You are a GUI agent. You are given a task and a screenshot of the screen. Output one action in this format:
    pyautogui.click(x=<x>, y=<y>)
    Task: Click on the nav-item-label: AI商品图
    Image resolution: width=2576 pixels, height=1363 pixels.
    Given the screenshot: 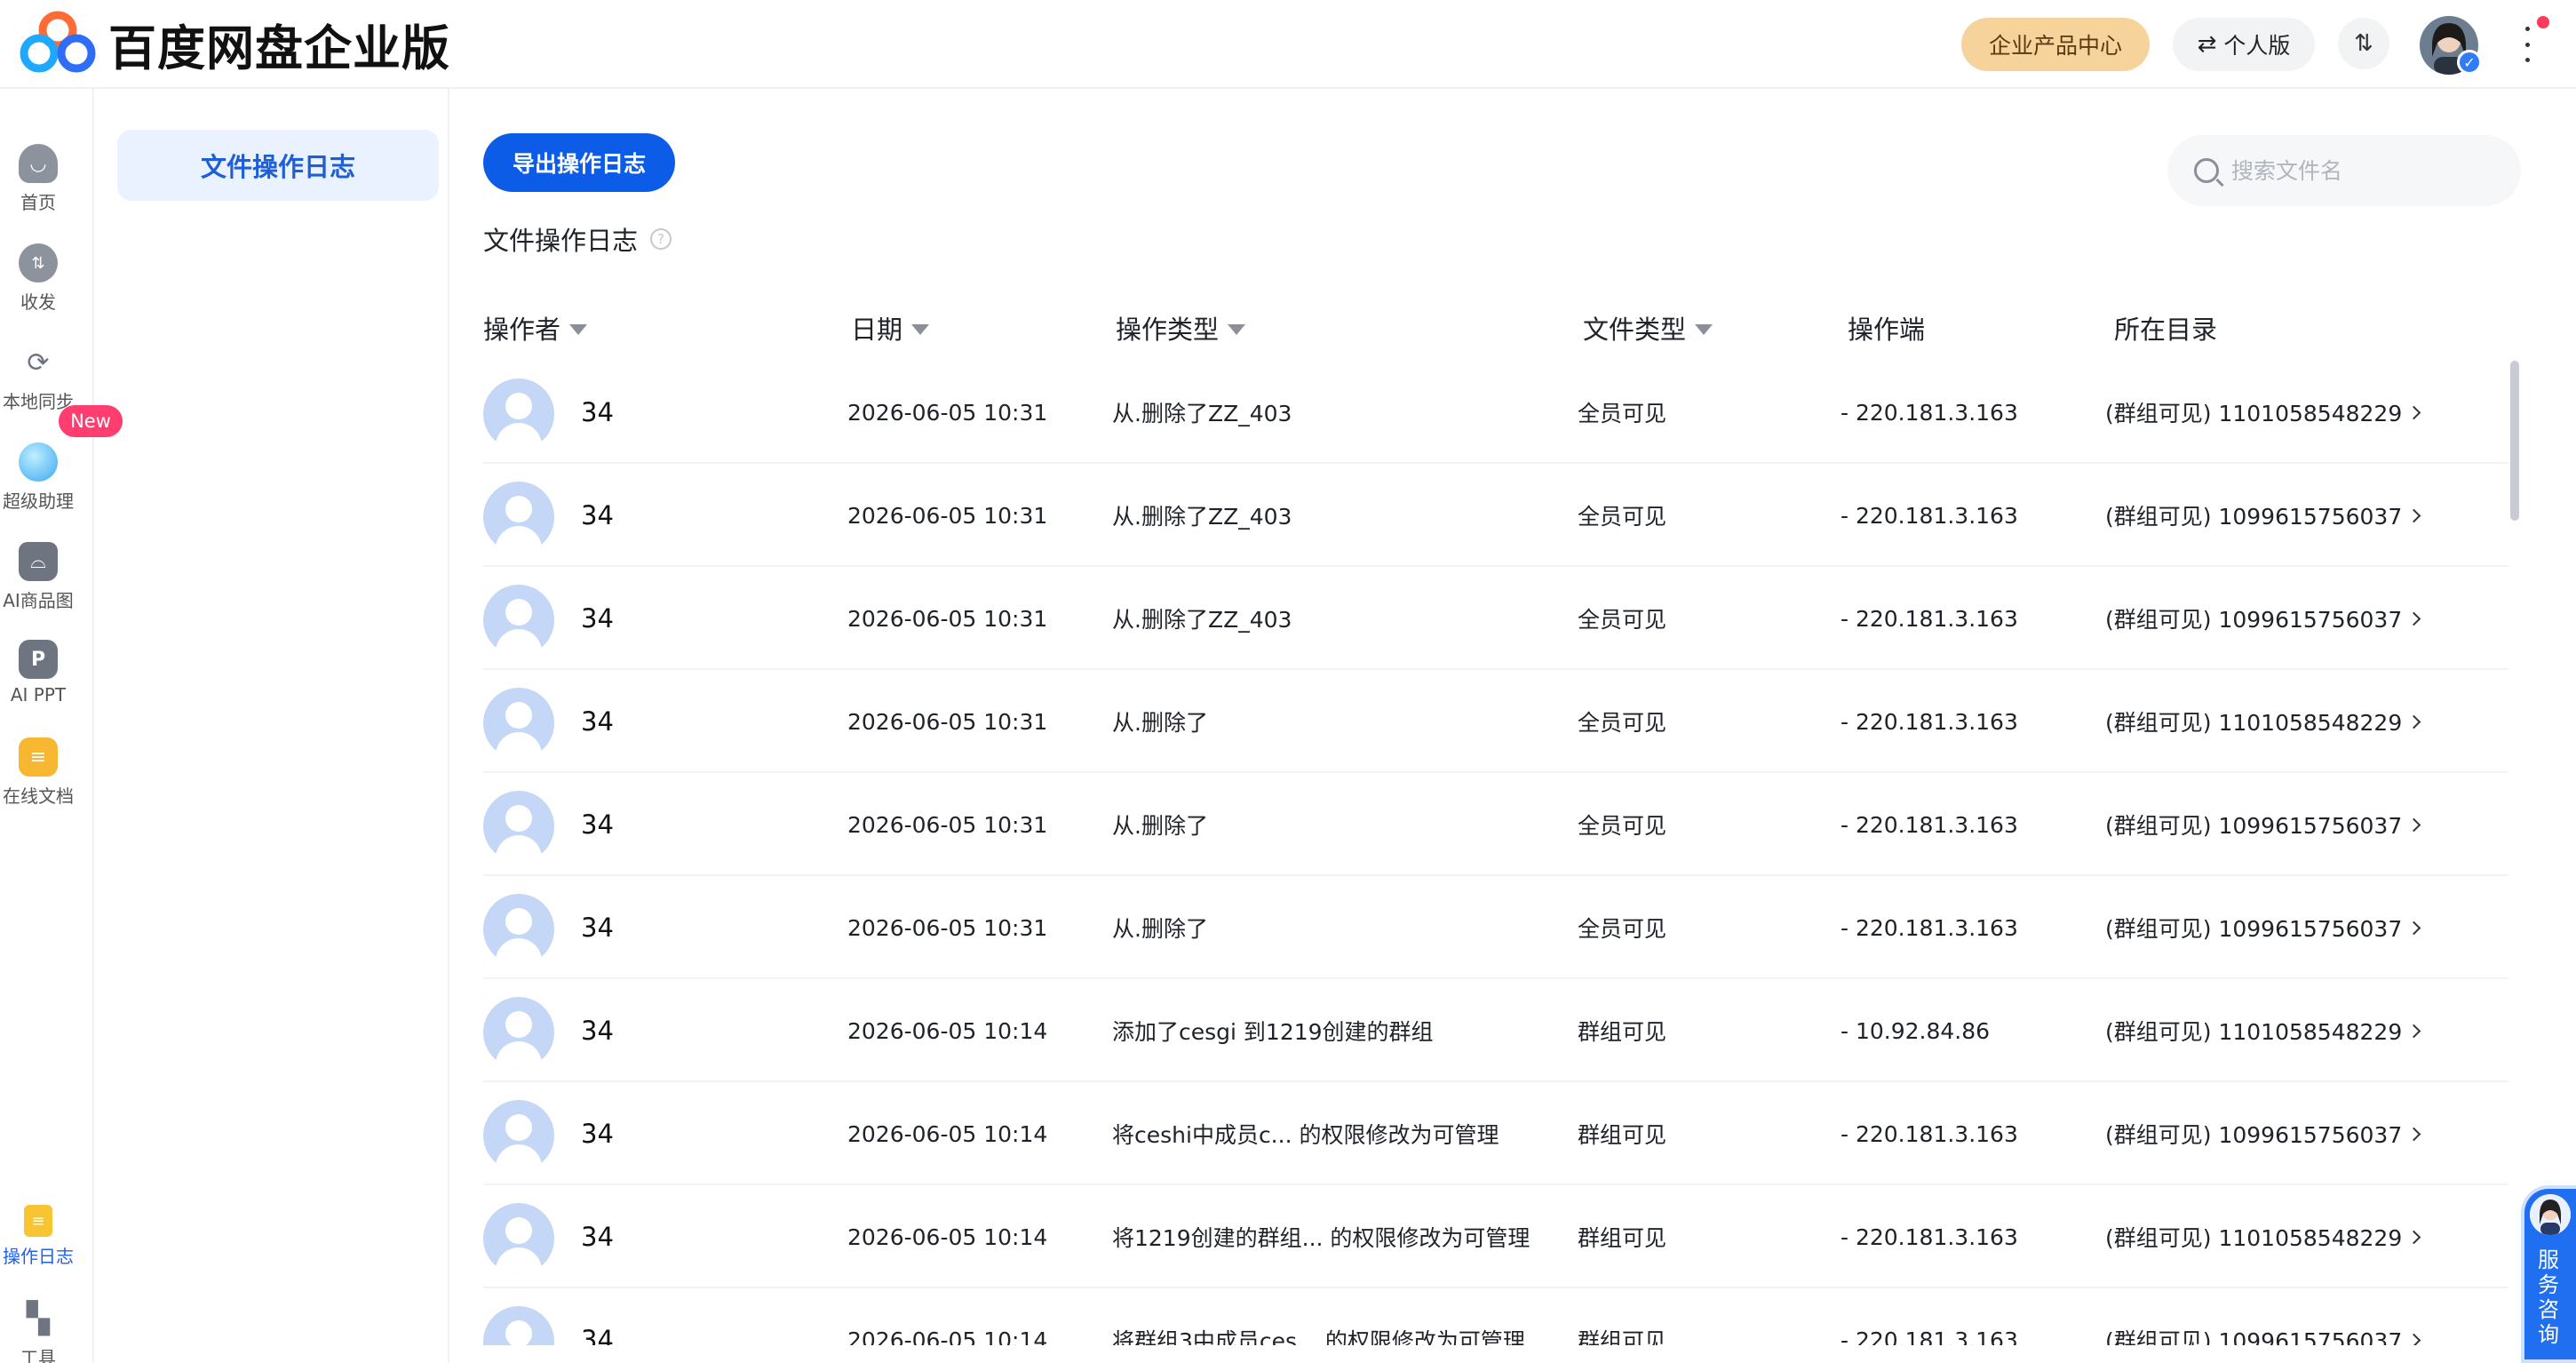 What is the action you would take?
    pyautogui.click(x=38, y=601)
    